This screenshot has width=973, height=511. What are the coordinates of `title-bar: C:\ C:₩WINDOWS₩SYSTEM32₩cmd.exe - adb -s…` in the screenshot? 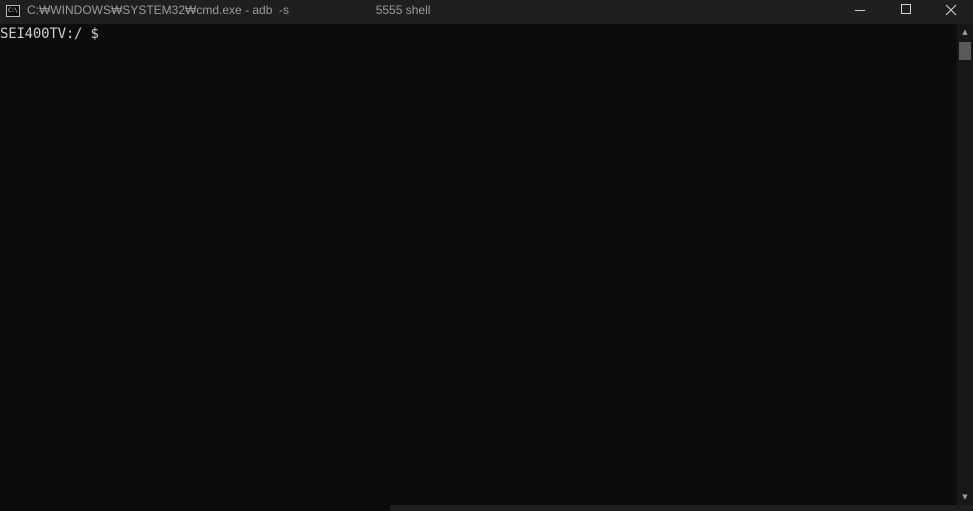 It's located at (486, 12).